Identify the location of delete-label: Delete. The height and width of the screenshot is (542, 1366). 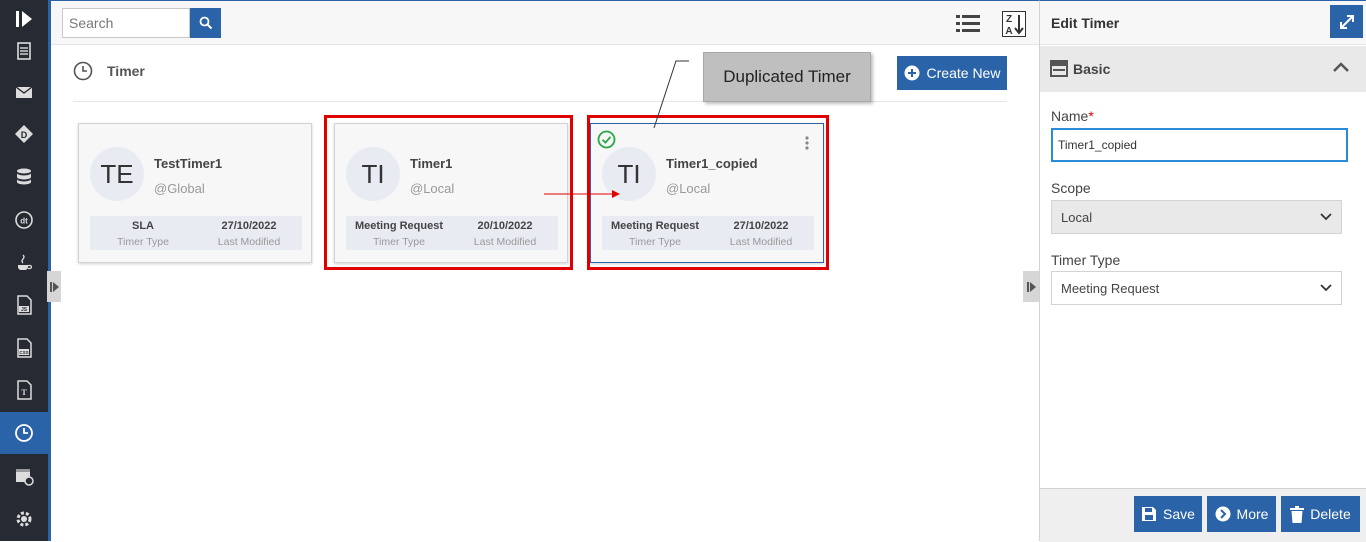
(1330, 514).